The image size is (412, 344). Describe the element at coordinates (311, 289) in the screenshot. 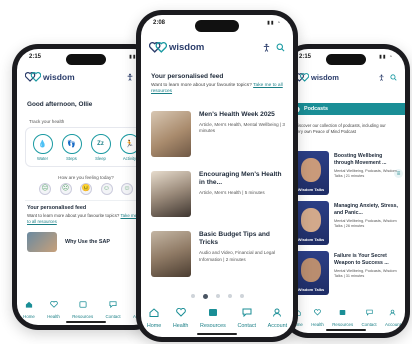

I see `podcast-tag: Wisdom Talks` at that location.